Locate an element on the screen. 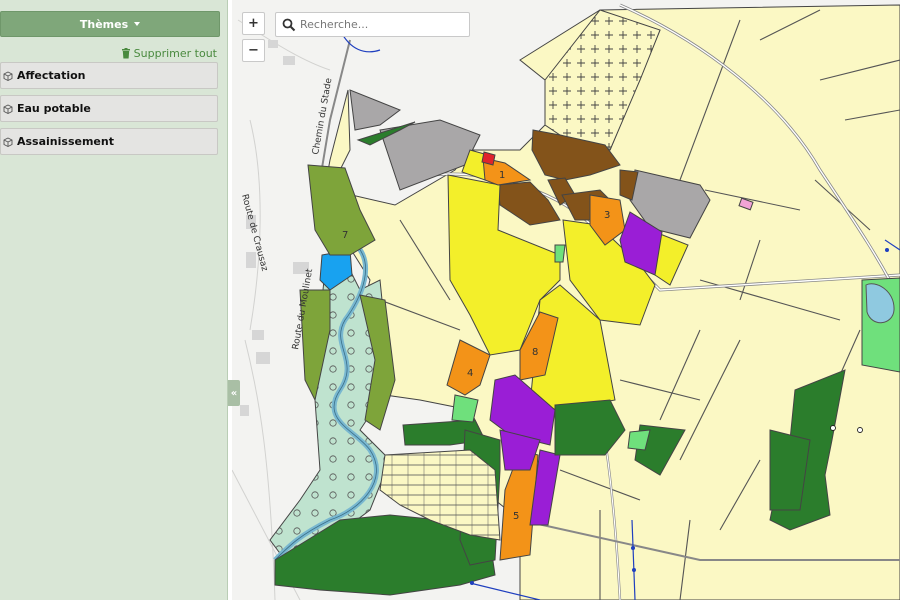  zone-red is located at coordinates (488, 158).